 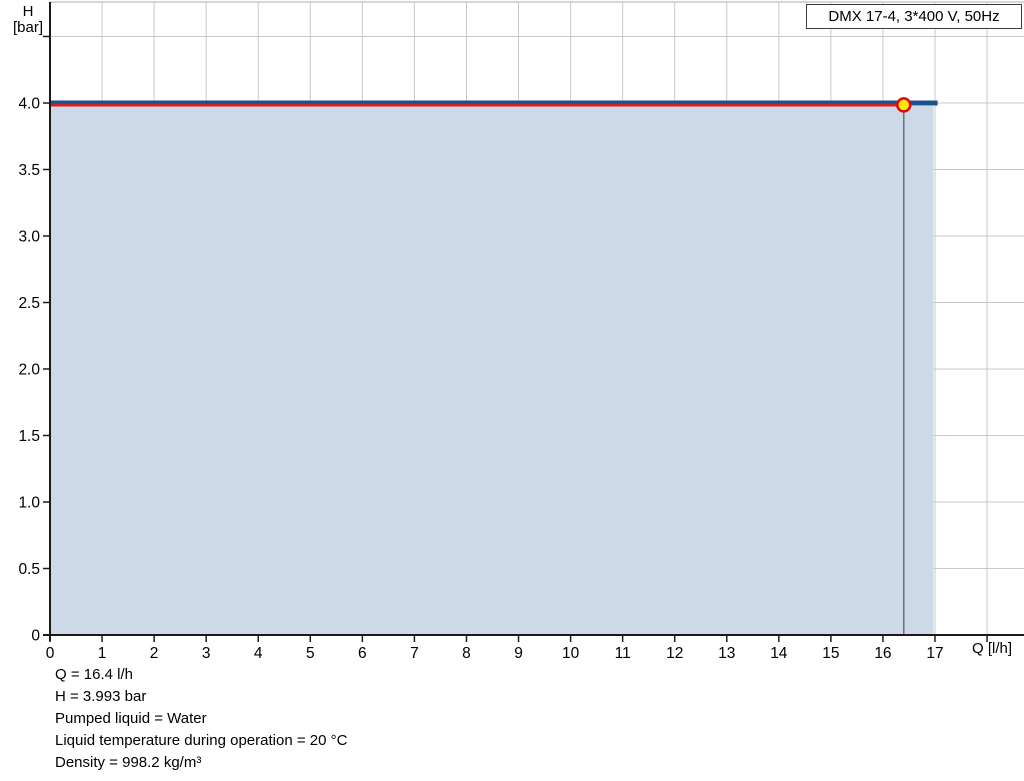 What do you see at coordinates (94, 674) in the screenshot?
I see `info-flow: Q = 16.4 l/h` at bounding box center [94, 674].